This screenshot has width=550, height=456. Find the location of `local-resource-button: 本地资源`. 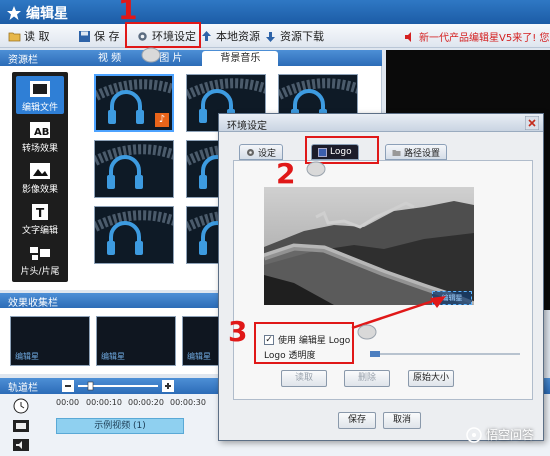

local-resource-button: 本地资源 is located at coordinates (230, 36).